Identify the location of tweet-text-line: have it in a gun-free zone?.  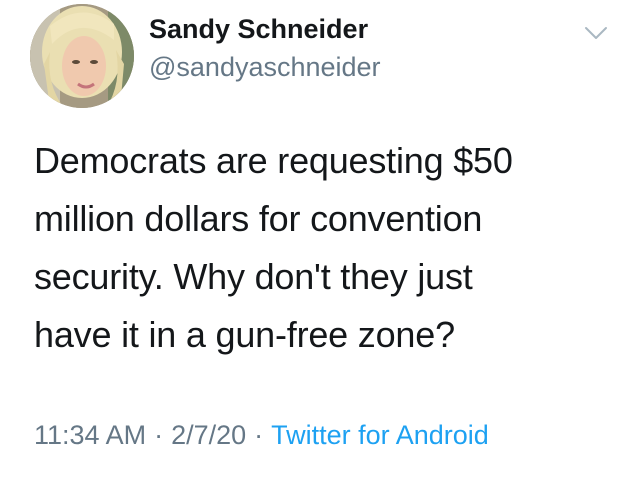
(244, 334).